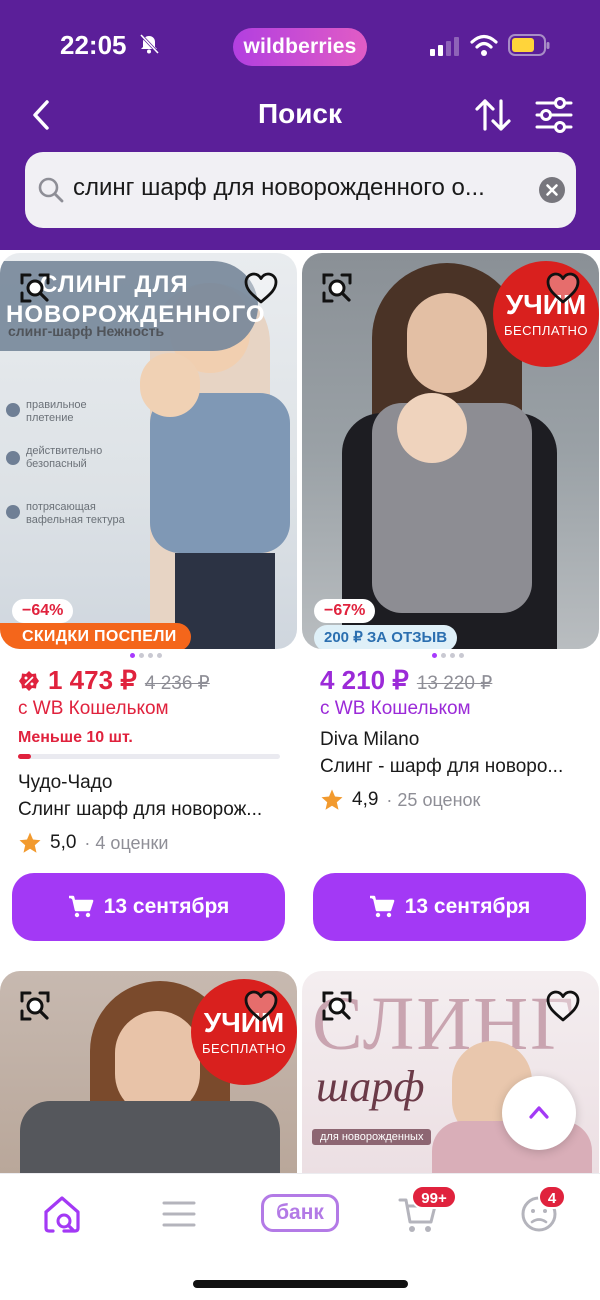 The height and width of the screenshot is (1300, 600). I want to click on clear-icon, so click(552, 190).